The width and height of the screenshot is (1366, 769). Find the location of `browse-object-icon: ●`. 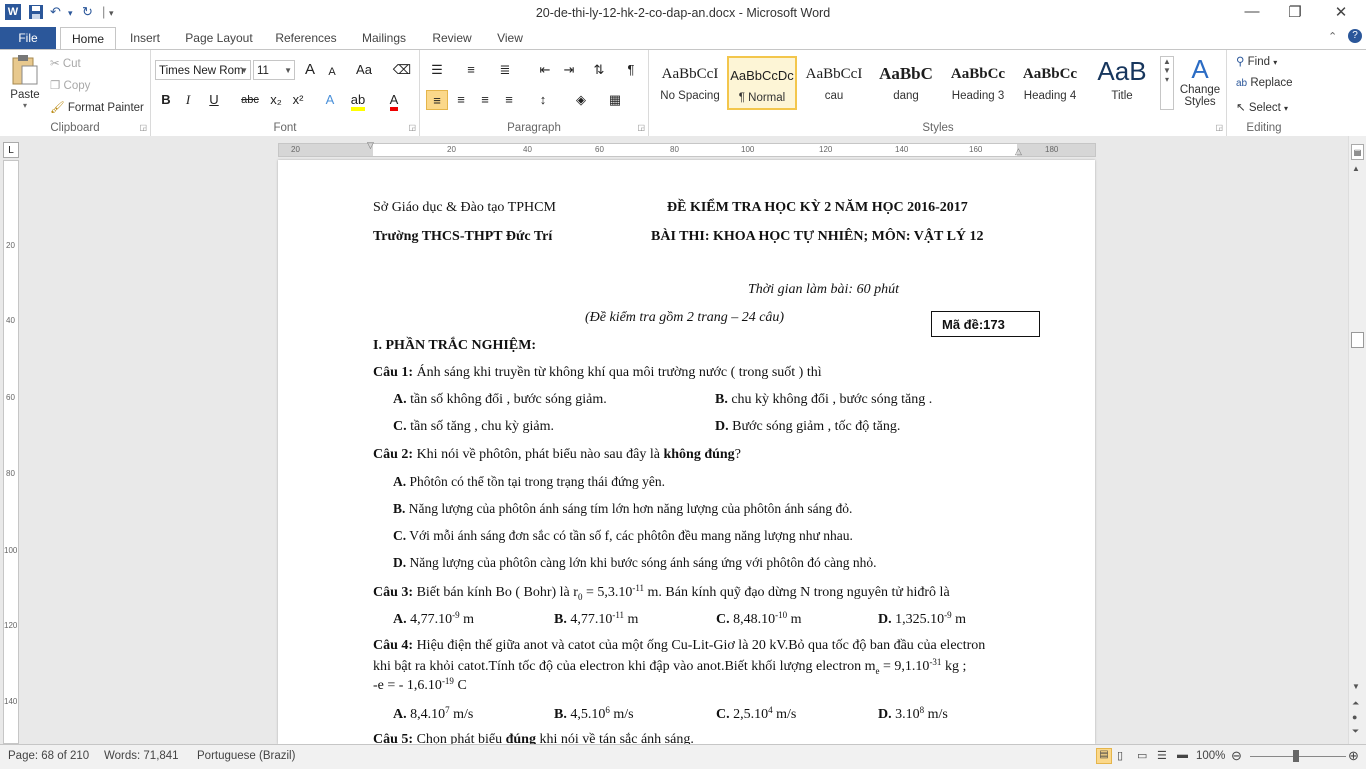

browse-object-icon: ● is located at coordinates (1354, 717).